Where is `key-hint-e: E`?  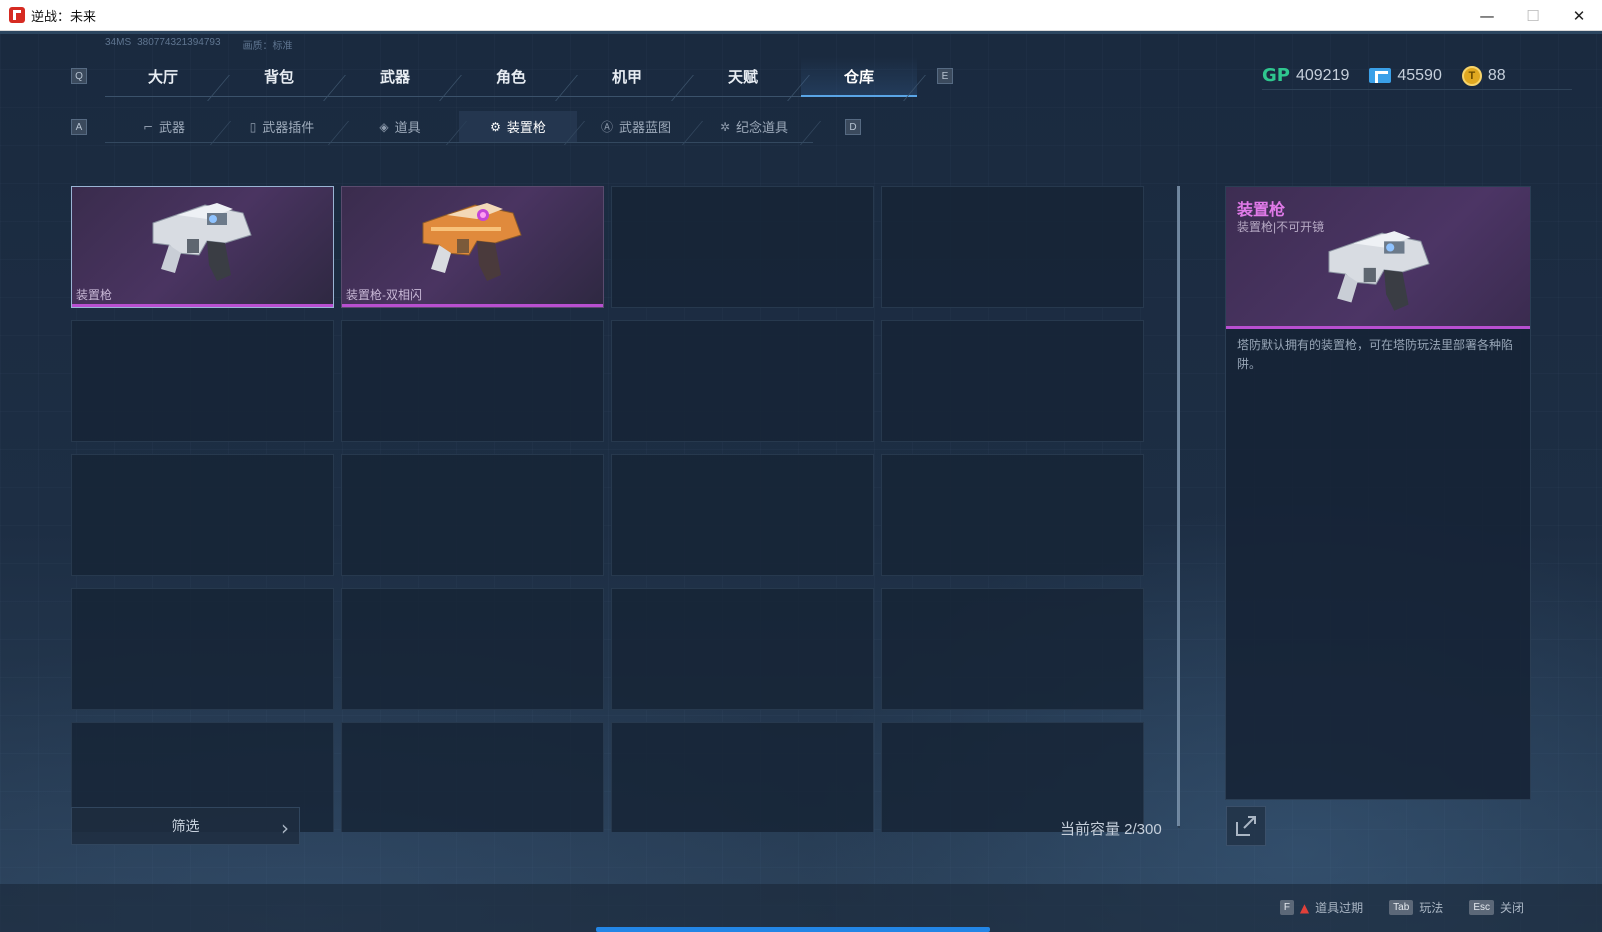 key-hint-e: E is located at coordinates (945, 76).